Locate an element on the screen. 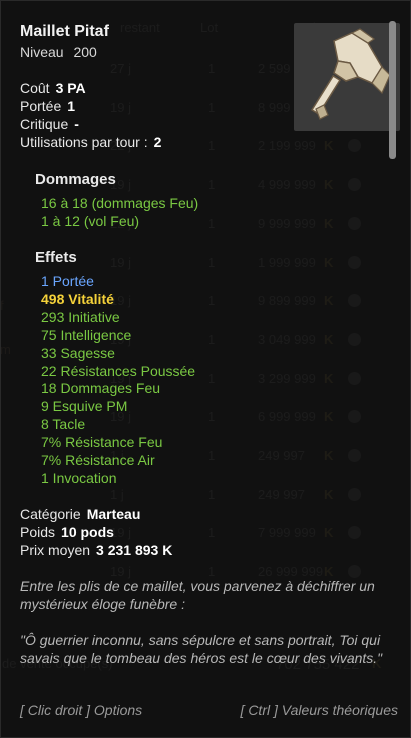  stat-value: 2 is located at coordinates (157, 142).